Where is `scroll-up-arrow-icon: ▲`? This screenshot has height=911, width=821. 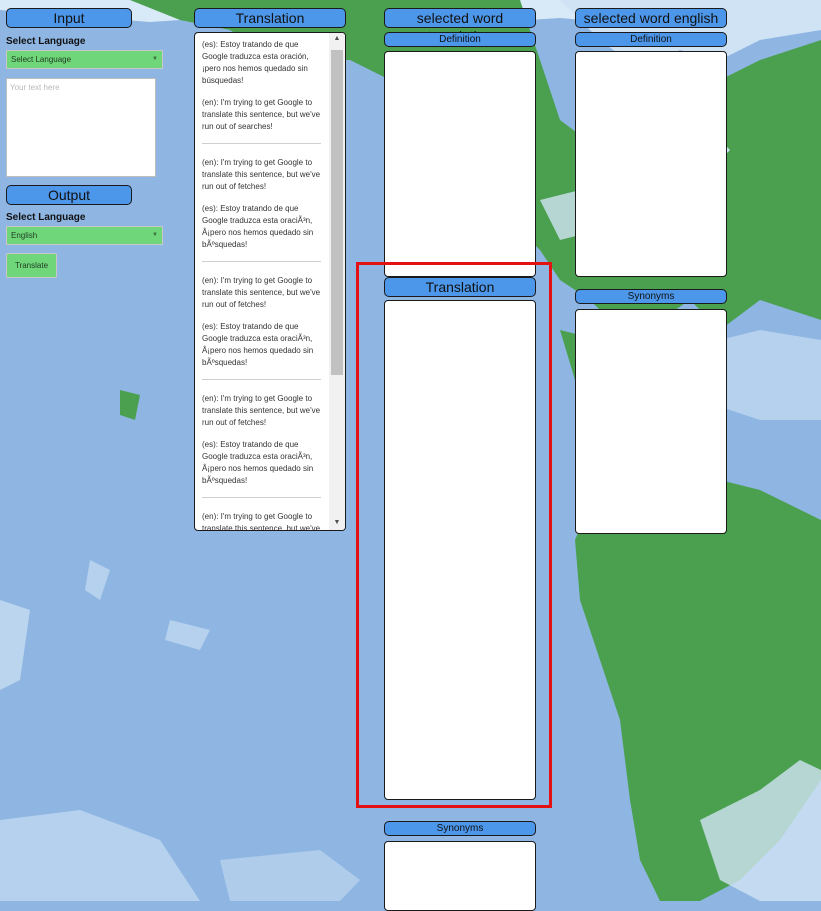
scroll-up-arrow-icon: ▲ is located at coordinates (337, 38).